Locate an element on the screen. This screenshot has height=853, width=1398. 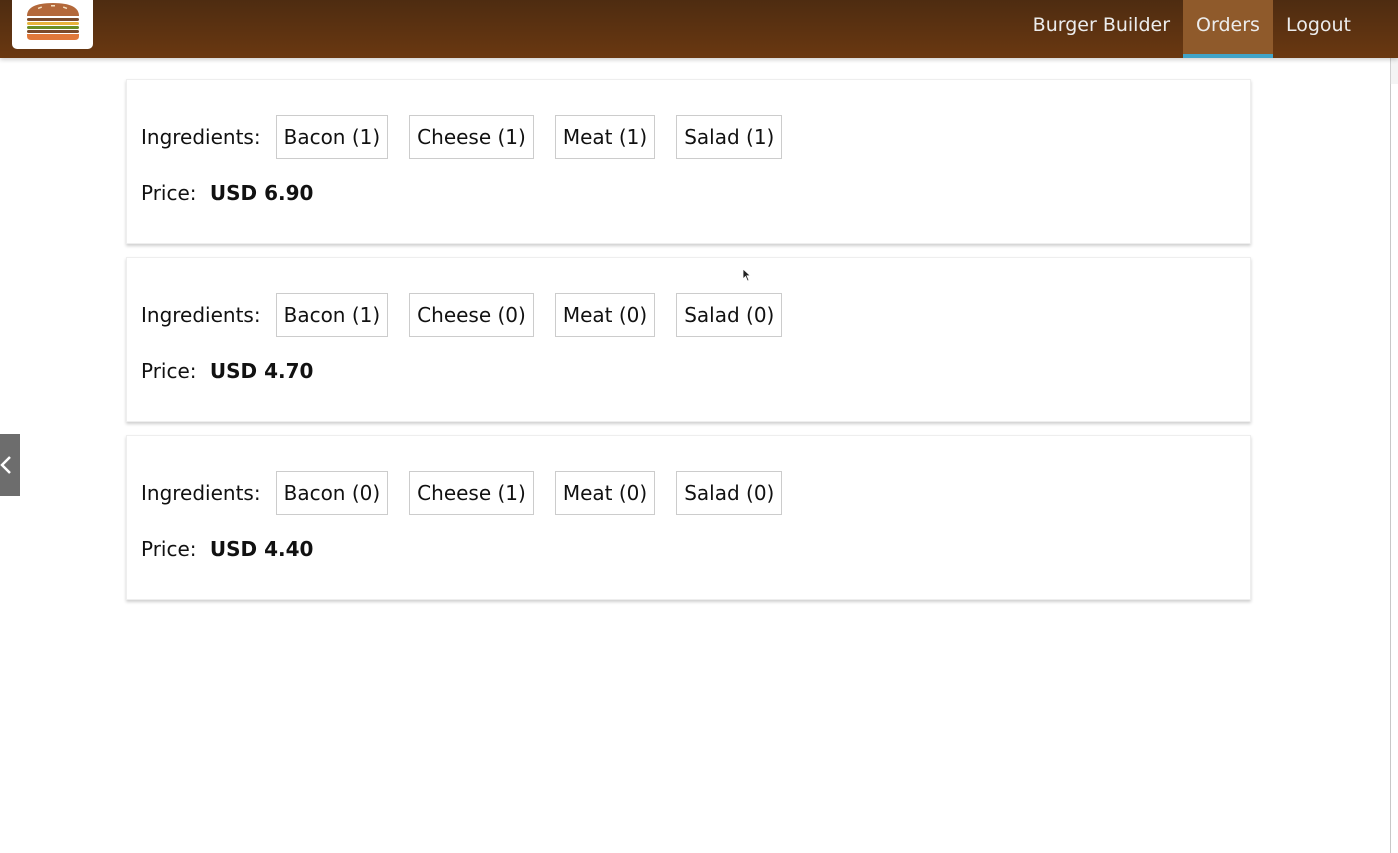
mouse-cursor-icon is located at coordinates (747, 275).